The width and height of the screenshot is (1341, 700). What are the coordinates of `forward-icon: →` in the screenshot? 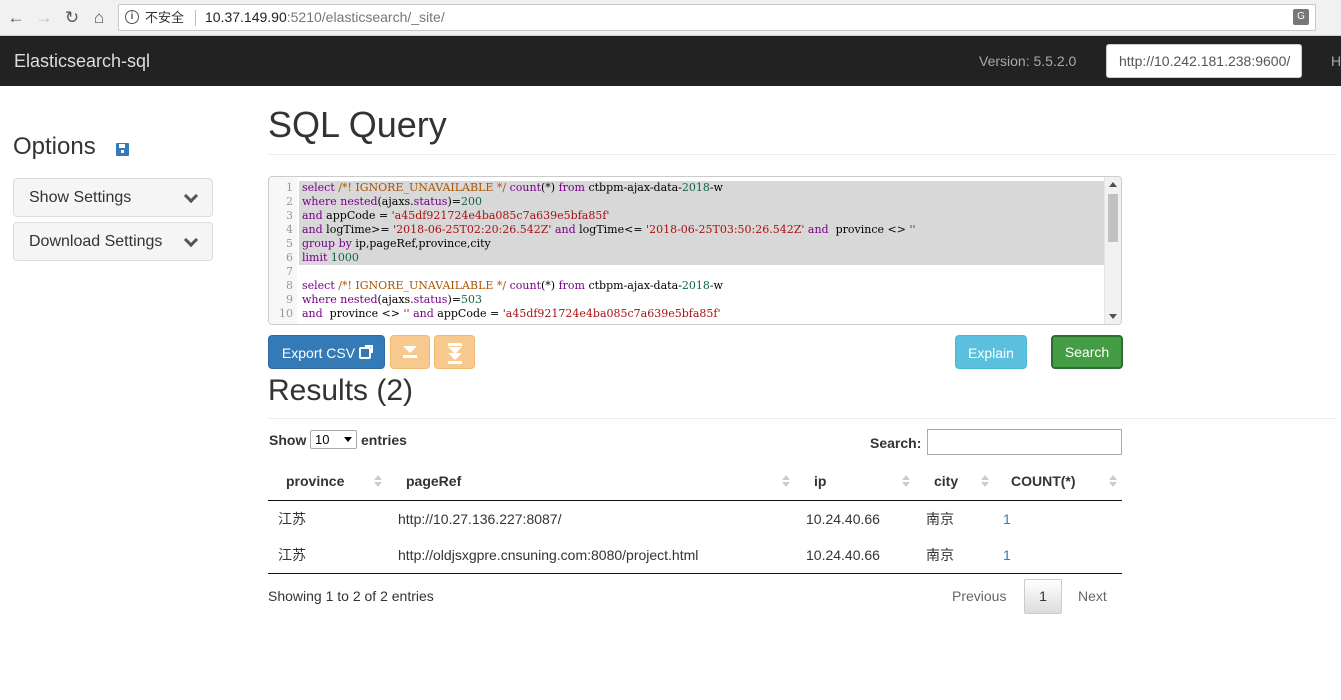 It's located at (44, 18).